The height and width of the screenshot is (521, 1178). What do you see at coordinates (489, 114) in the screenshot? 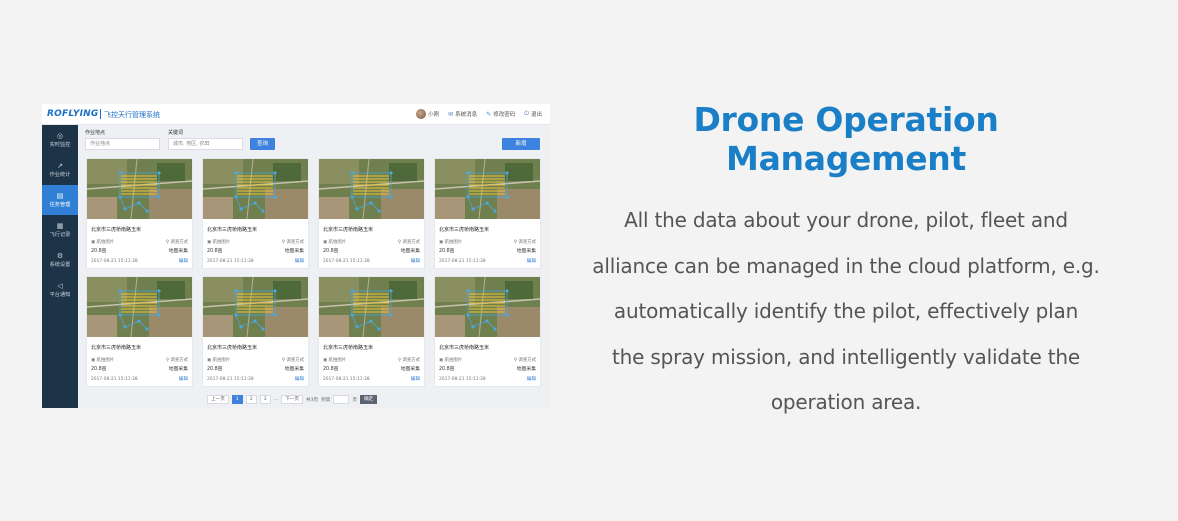
I see `edit-icon: ✎` at bounding box center [489, 114].